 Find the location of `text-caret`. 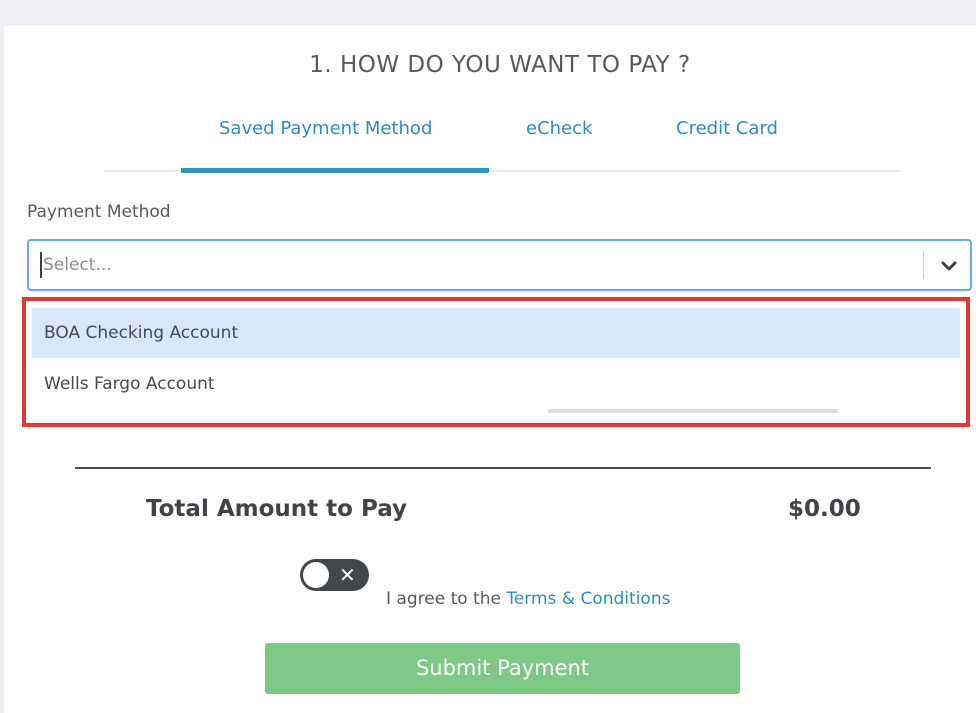

text-caret is located at coordinates (41, 265).